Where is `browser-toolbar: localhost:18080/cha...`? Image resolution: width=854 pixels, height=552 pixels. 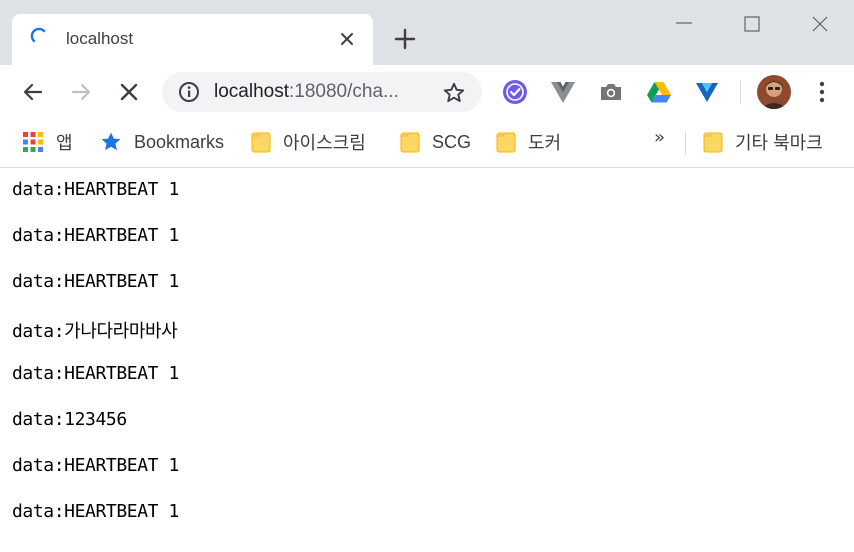 browser-toolbar: localhost:18080/cha... is located at coordinates (427, 92).